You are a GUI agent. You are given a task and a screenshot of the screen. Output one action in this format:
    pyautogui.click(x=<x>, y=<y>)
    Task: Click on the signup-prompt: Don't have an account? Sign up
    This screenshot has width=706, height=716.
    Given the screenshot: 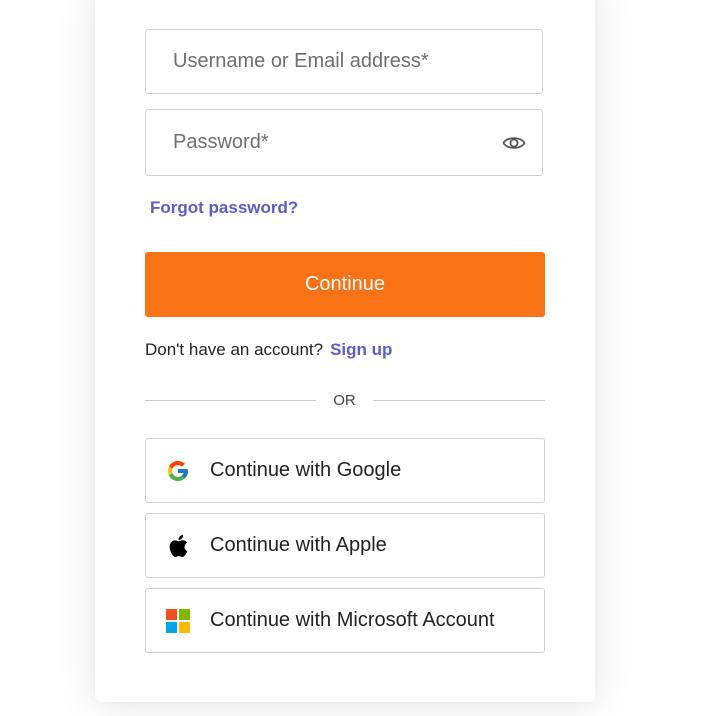 What is the action you would take?
    pyautogui.click(x=268, y=350)
    